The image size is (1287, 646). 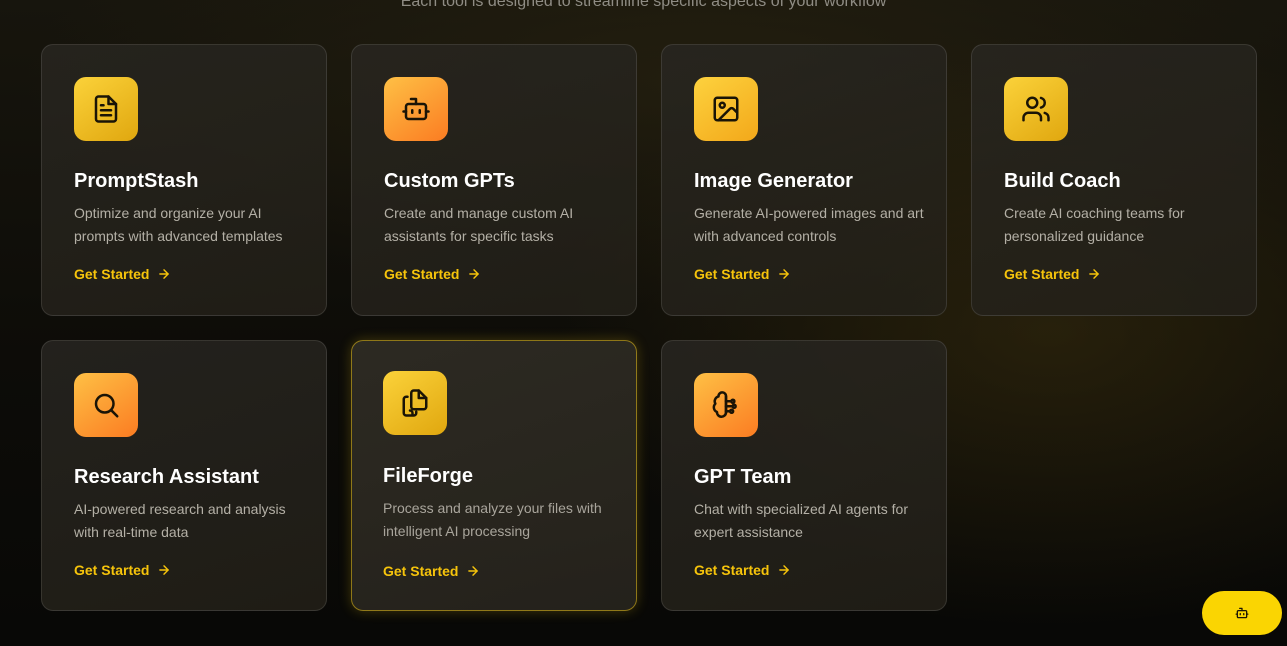 What do you see at coordinates (415, 403) in the screenshot?
I see `files-icon` at bounding box center [415, 403].